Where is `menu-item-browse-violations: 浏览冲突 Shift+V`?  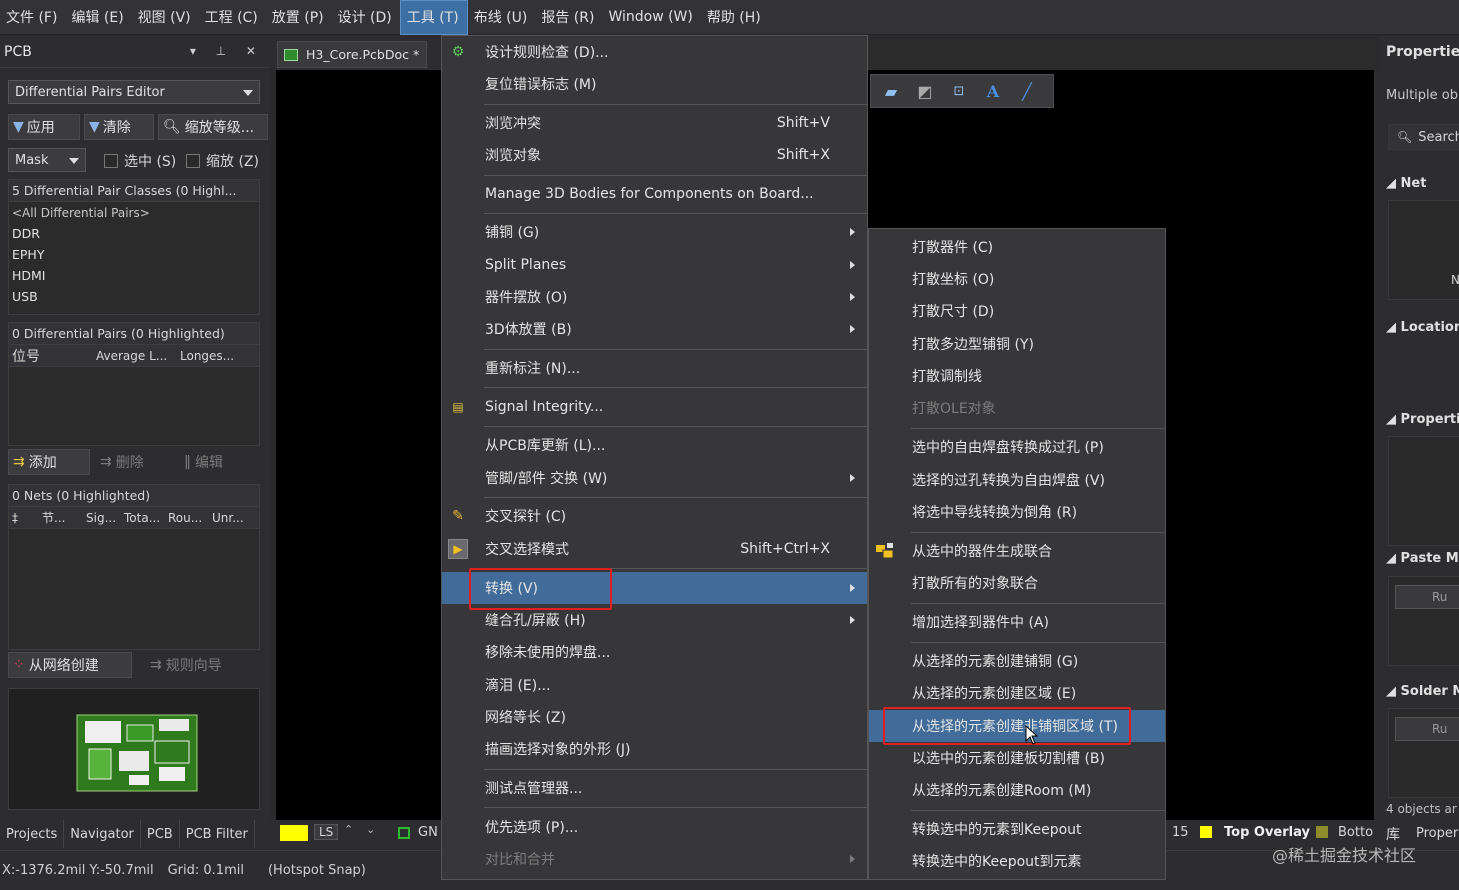
menu-item-browse-violations: 浏览冲突 Shift+V is located at coordinates (654, 123).